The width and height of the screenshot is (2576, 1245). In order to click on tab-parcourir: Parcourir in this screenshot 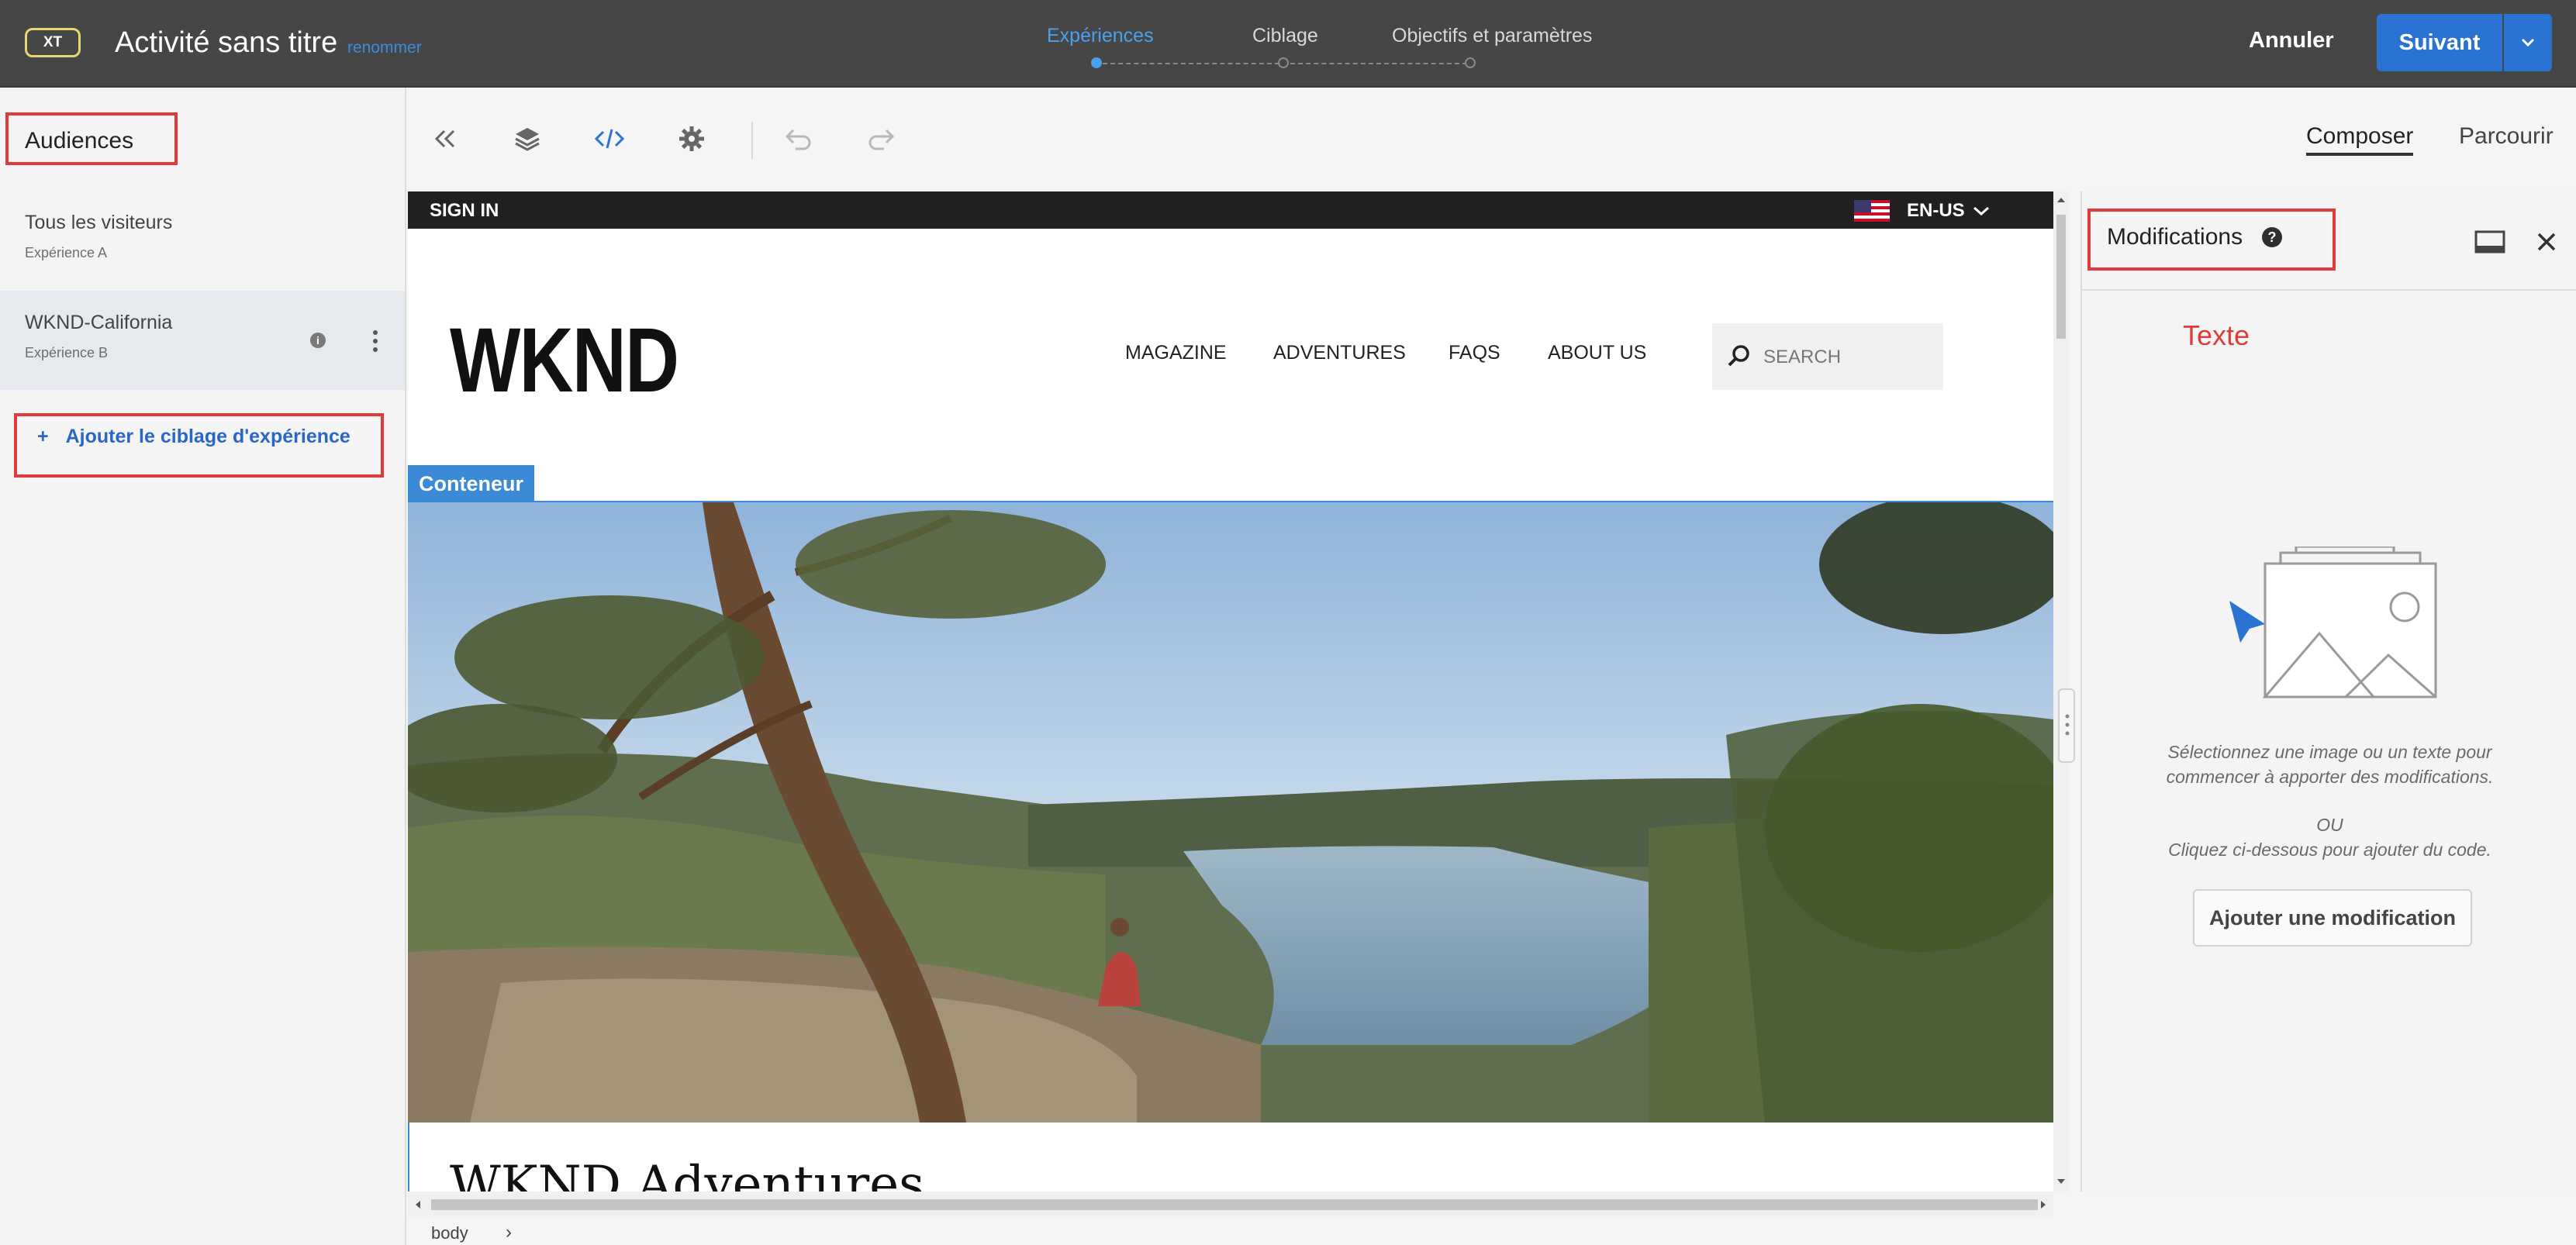, I will do `click(2507, 136)`.